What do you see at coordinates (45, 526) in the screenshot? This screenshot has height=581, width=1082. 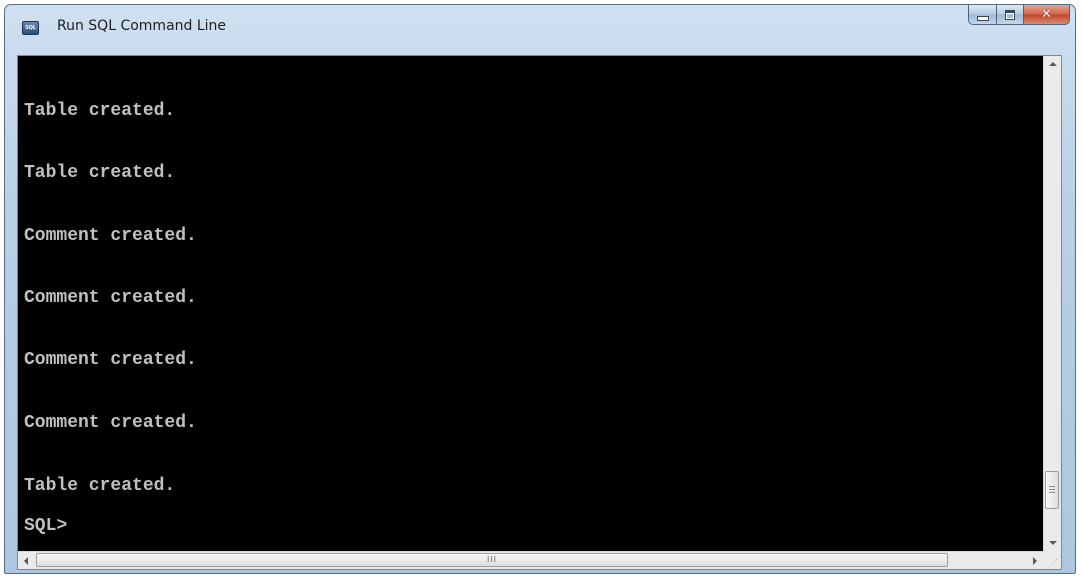 I see `sql-prompt: SQL>` at bounding box center [45, 526].